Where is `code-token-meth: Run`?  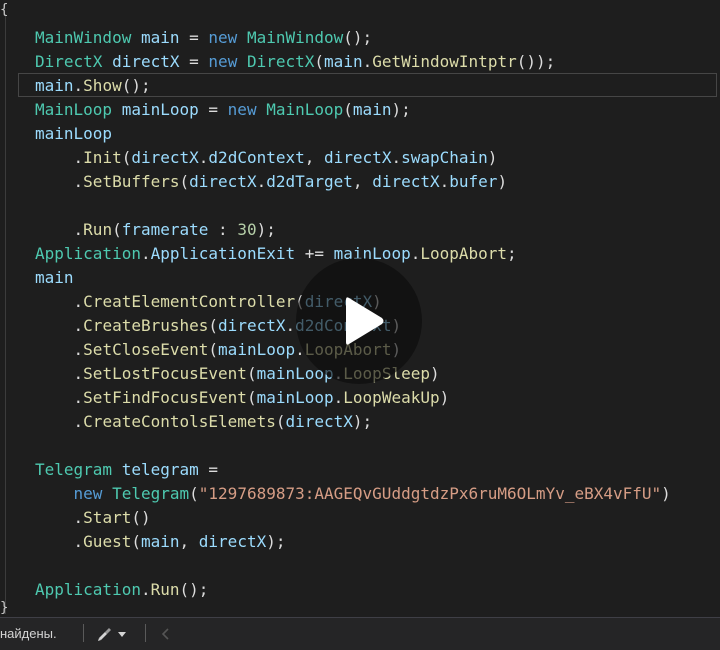
code-token-meth: Run is located at coordinates (165, 589).